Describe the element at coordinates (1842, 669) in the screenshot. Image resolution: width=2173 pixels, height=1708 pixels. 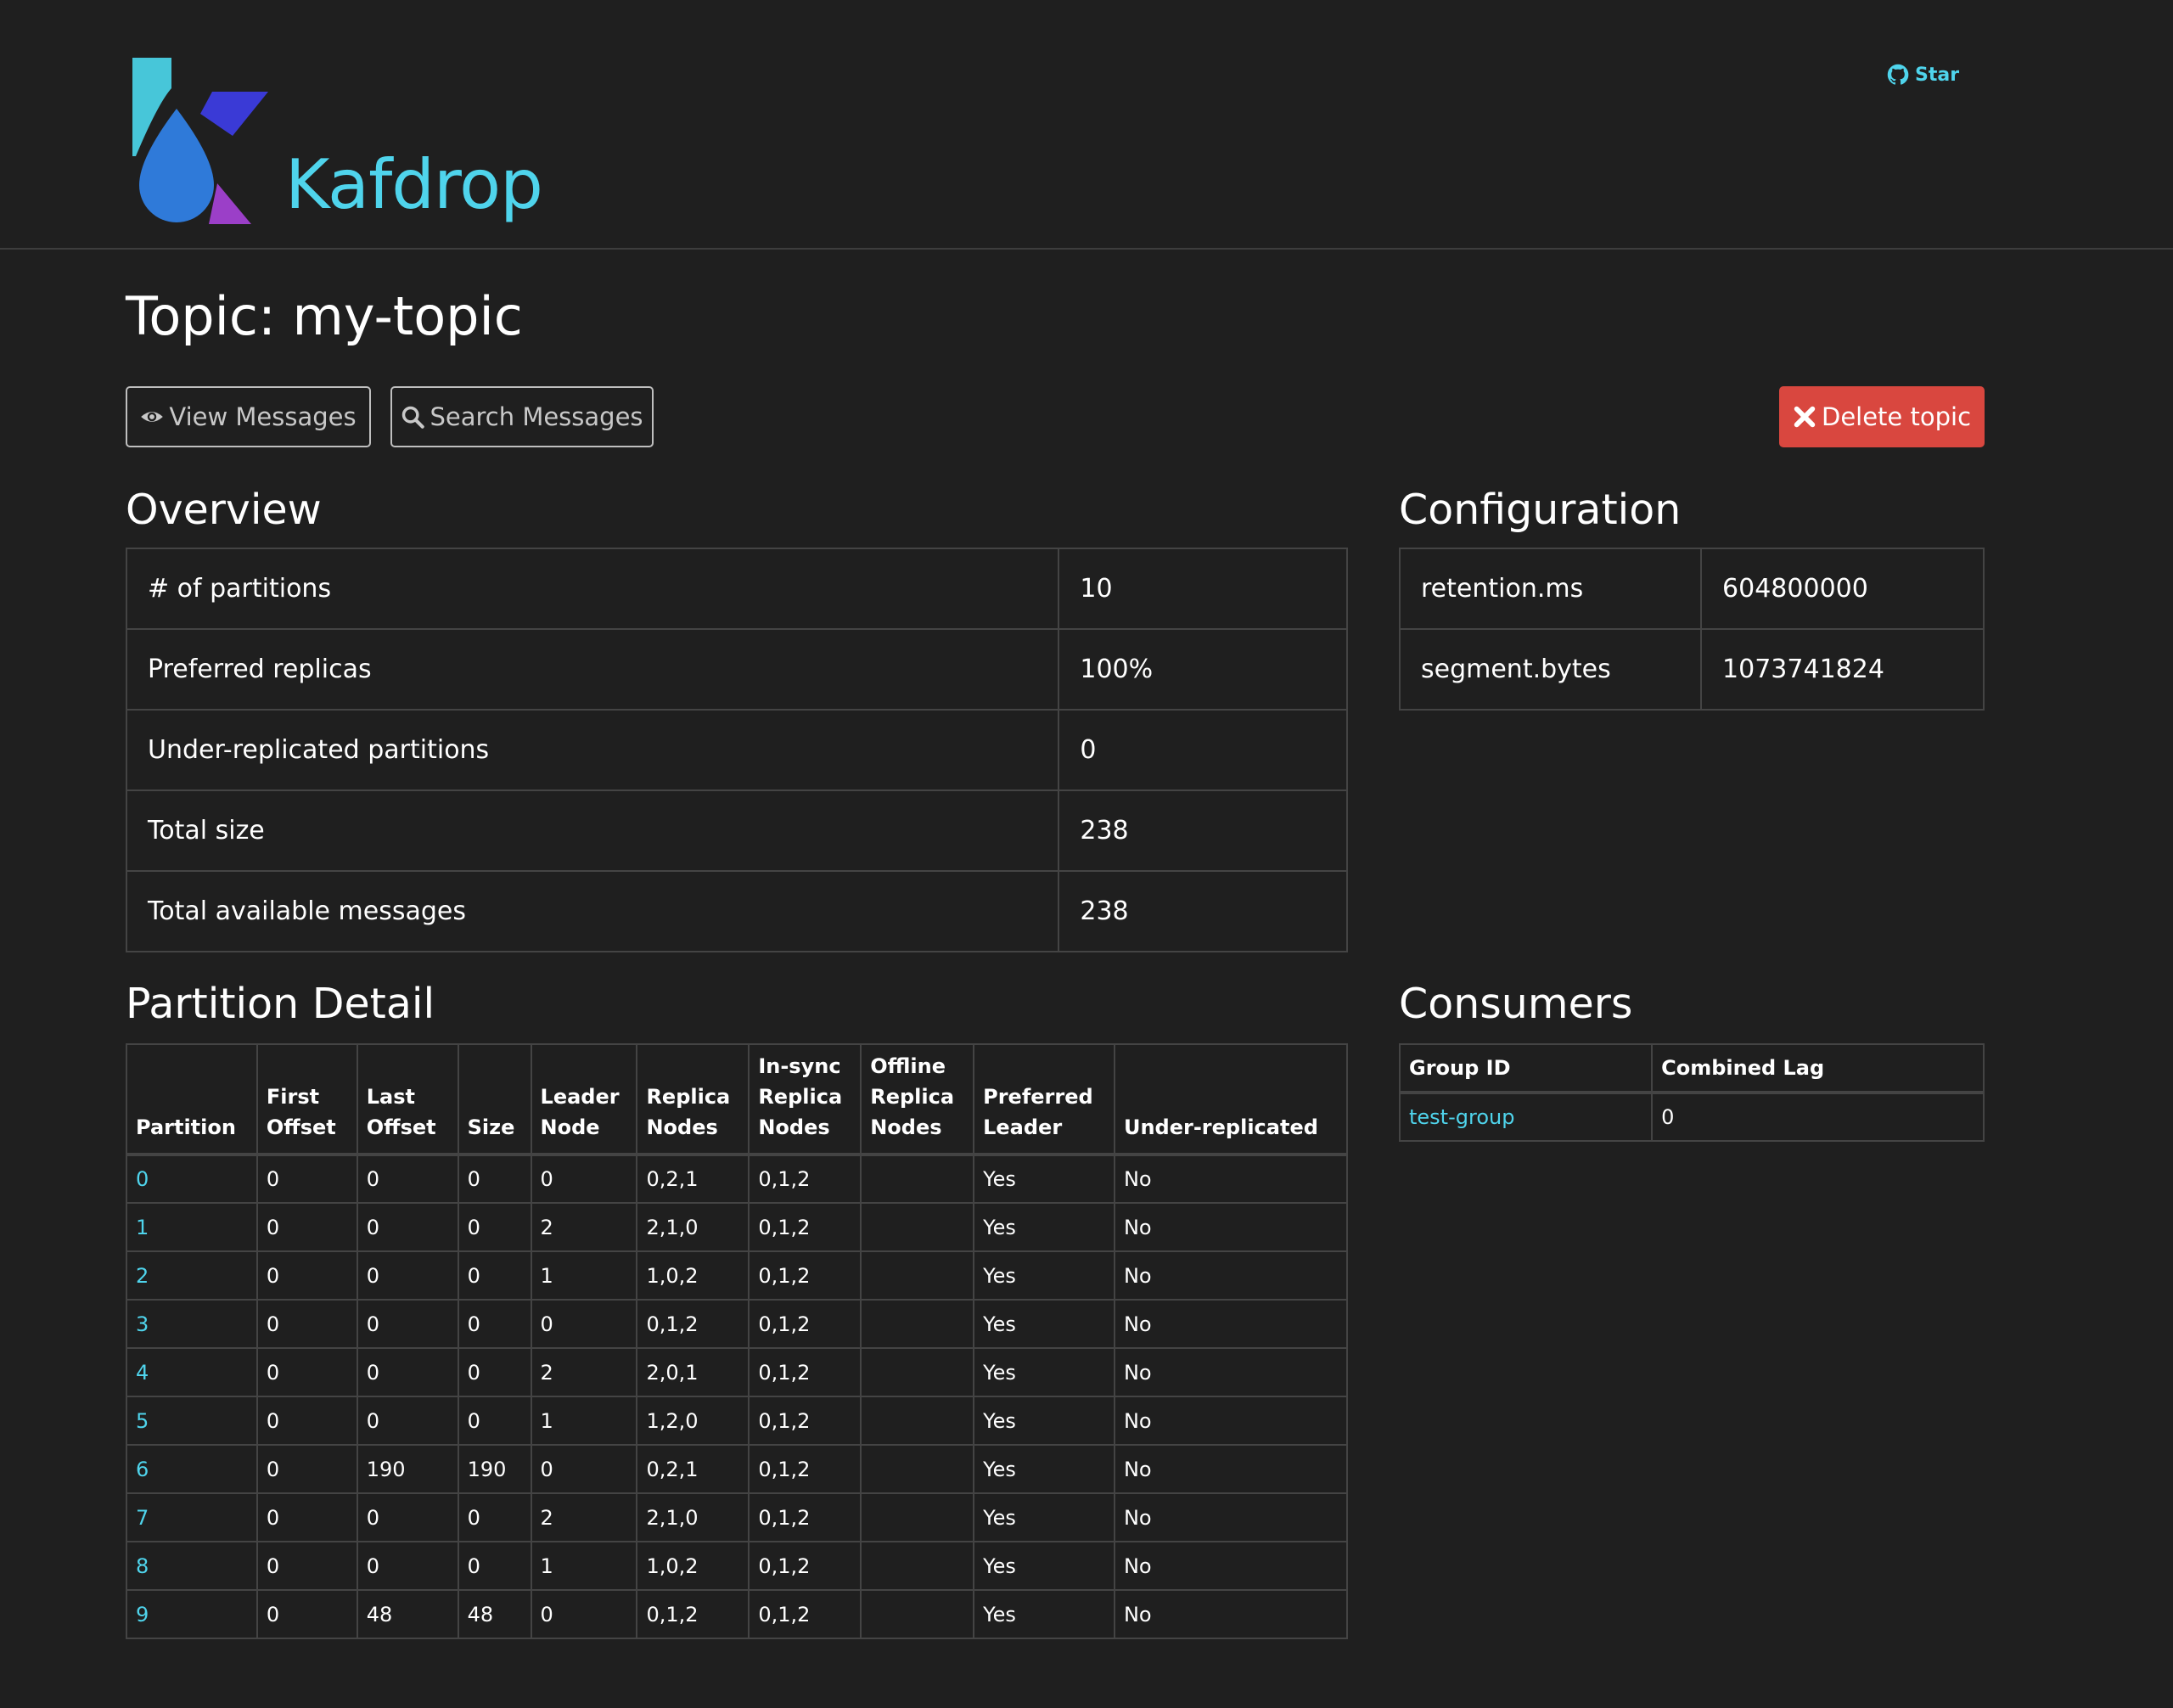
I see `config-value: 1073741824` at that location.